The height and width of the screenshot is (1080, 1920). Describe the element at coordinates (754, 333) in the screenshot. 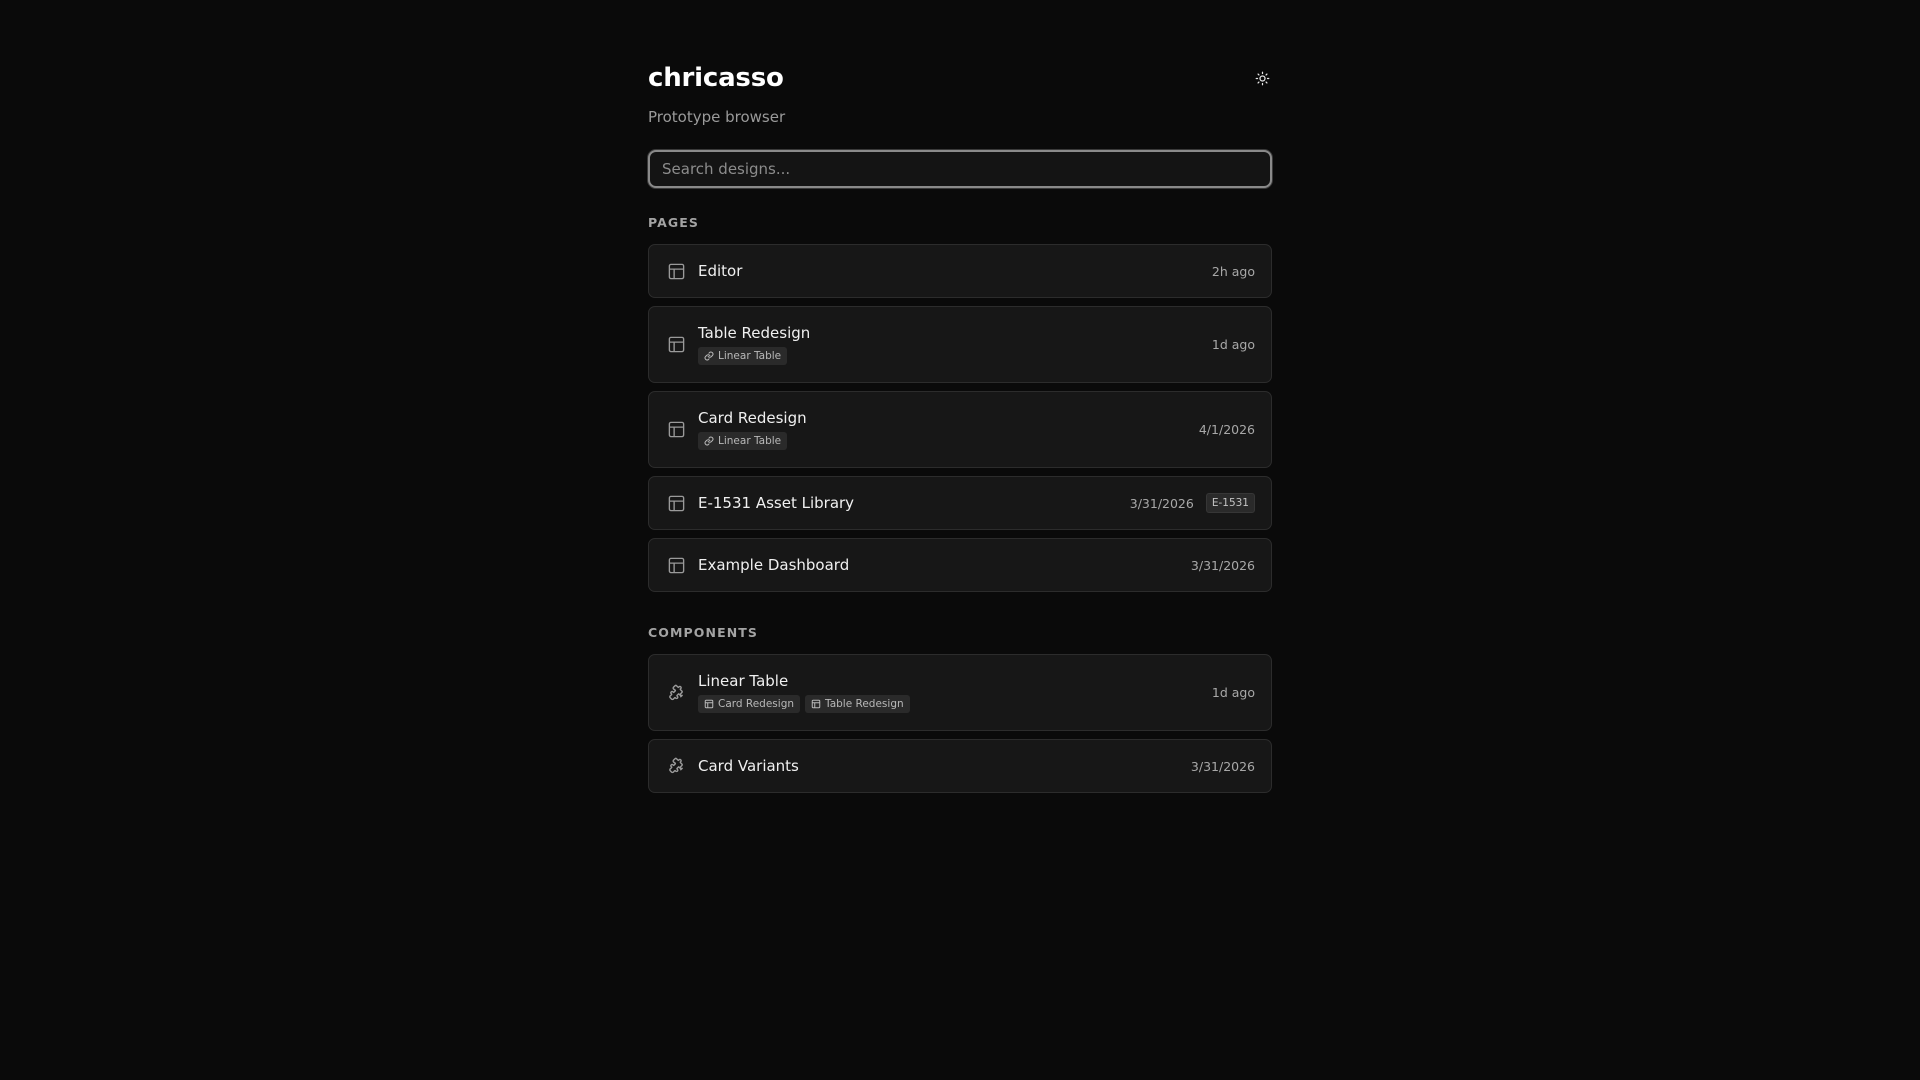

I see `page-name: Table Redesign` at that location.